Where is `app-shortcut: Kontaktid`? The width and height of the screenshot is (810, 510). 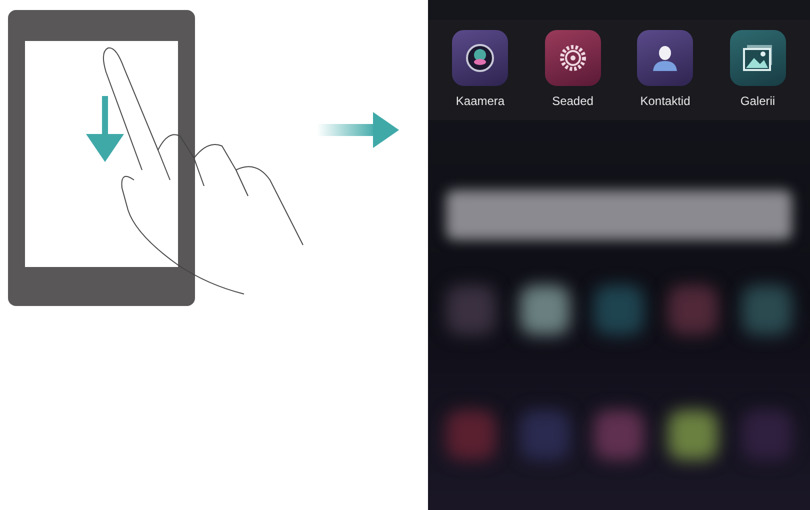
app-shortcut: Kontaktid is located at coordinates (665, 70).